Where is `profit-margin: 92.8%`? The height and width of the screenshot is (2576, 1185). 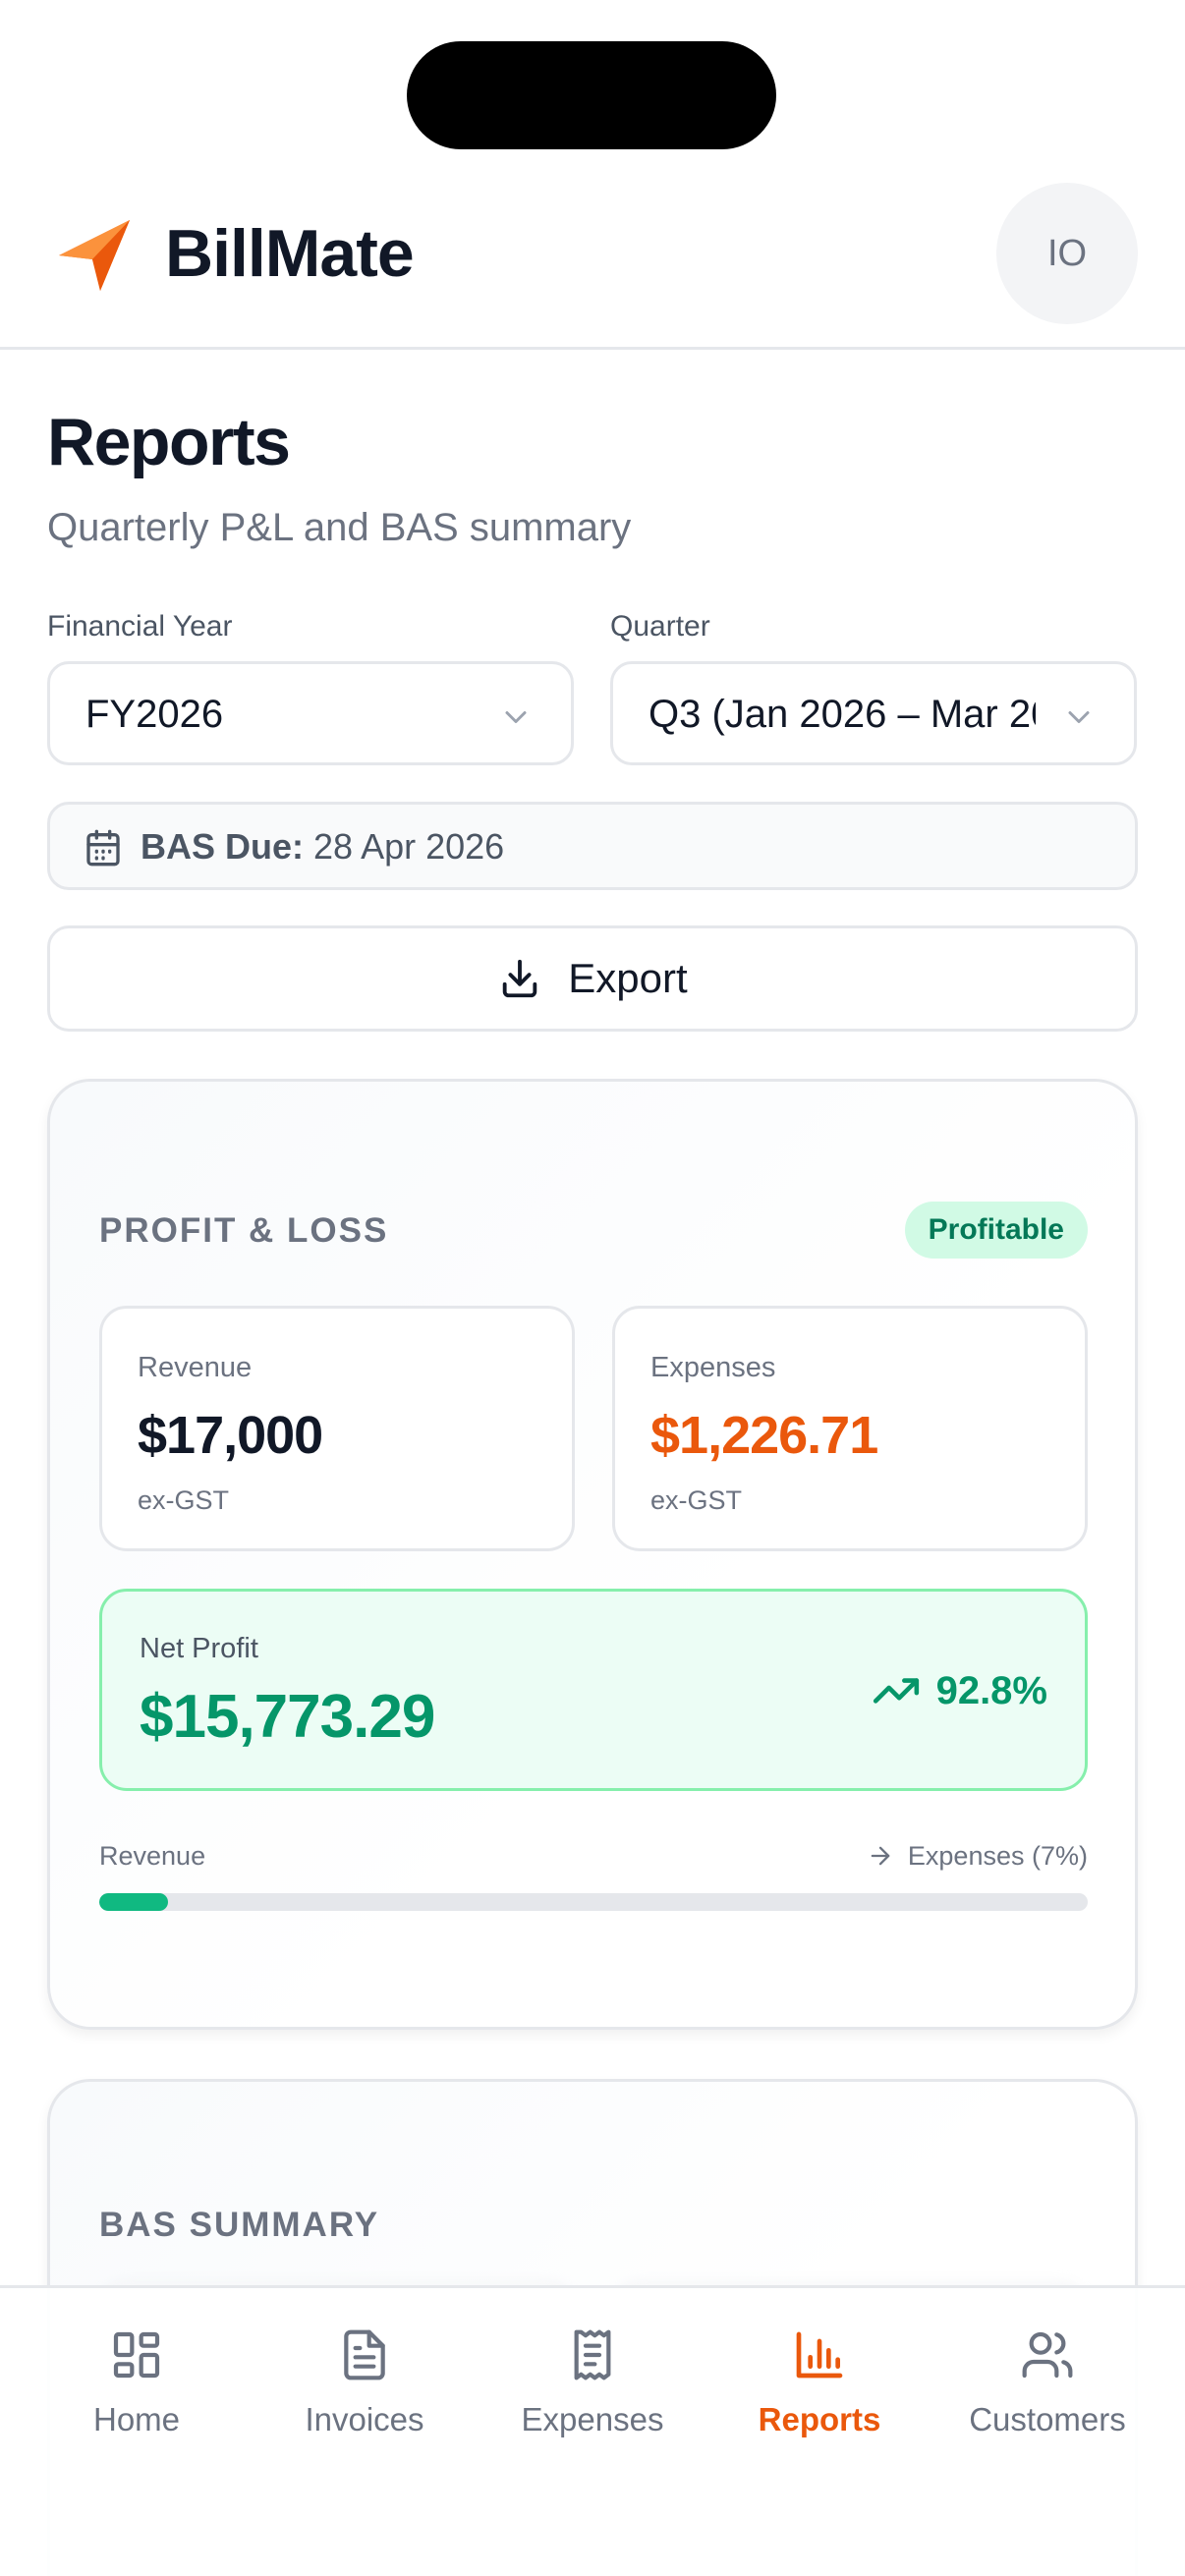
profit-margin: 92.8% is located at coordinates (960, 1690).